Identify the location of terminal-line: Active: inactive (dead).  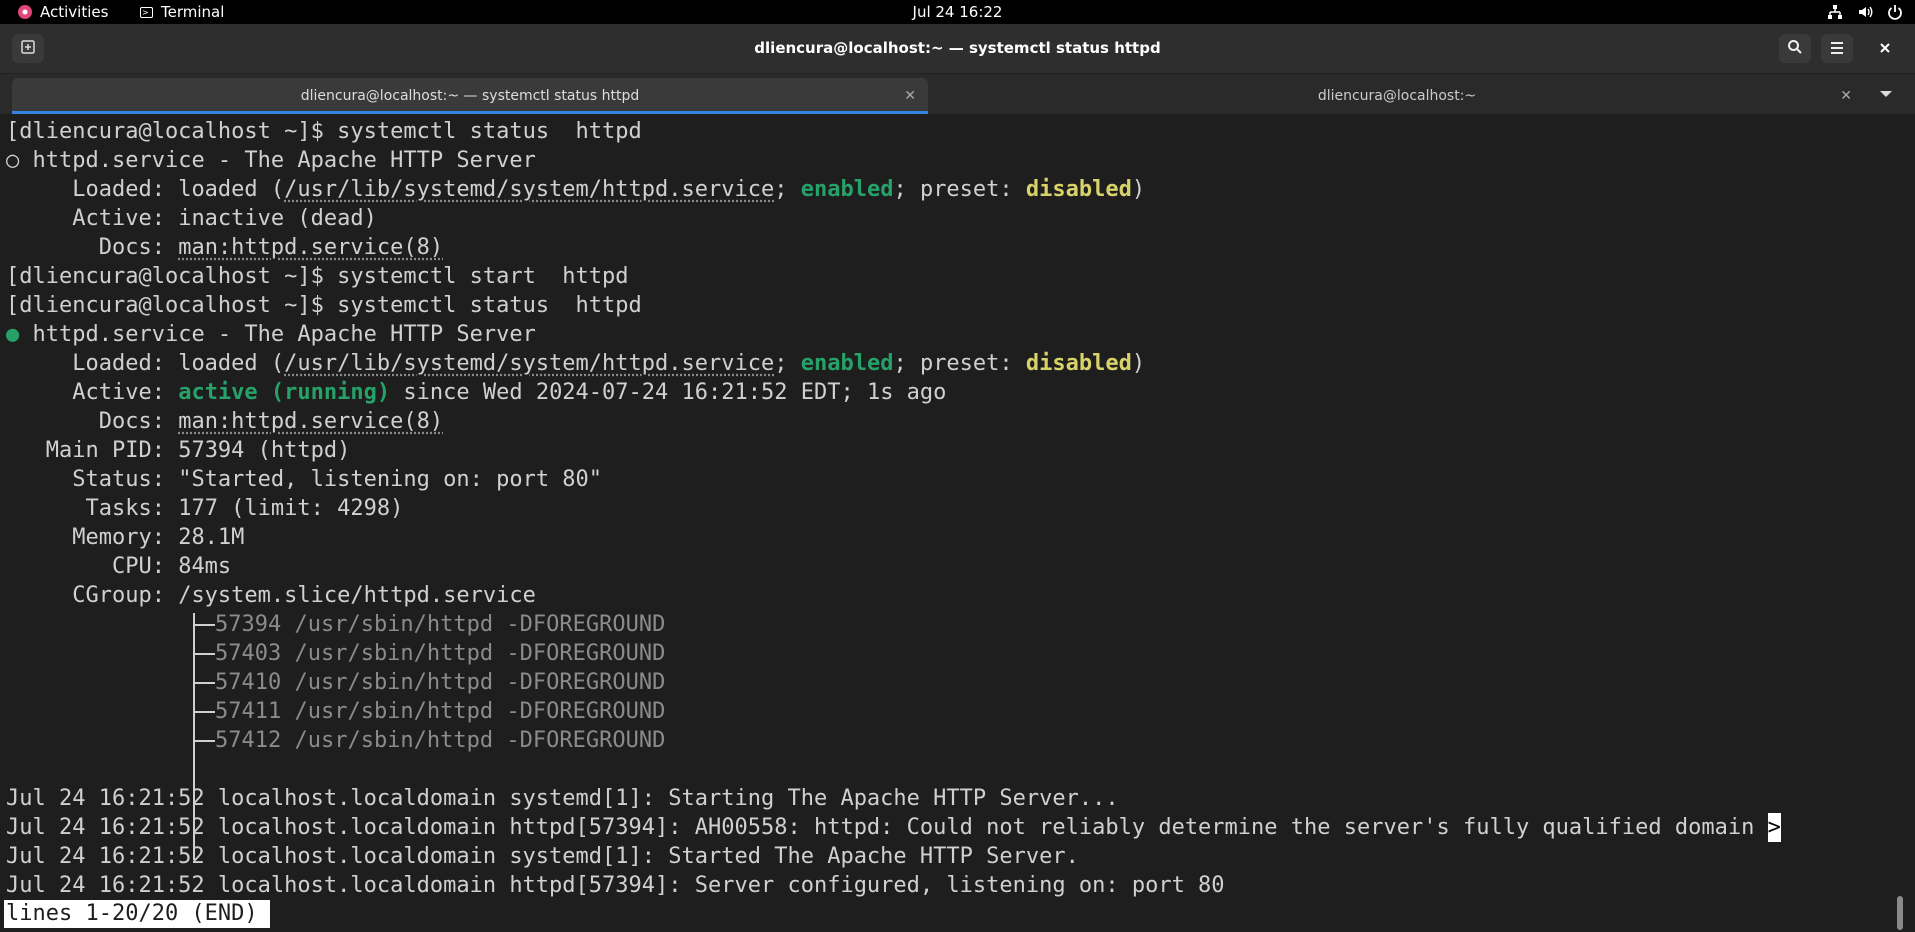
(191, 218).